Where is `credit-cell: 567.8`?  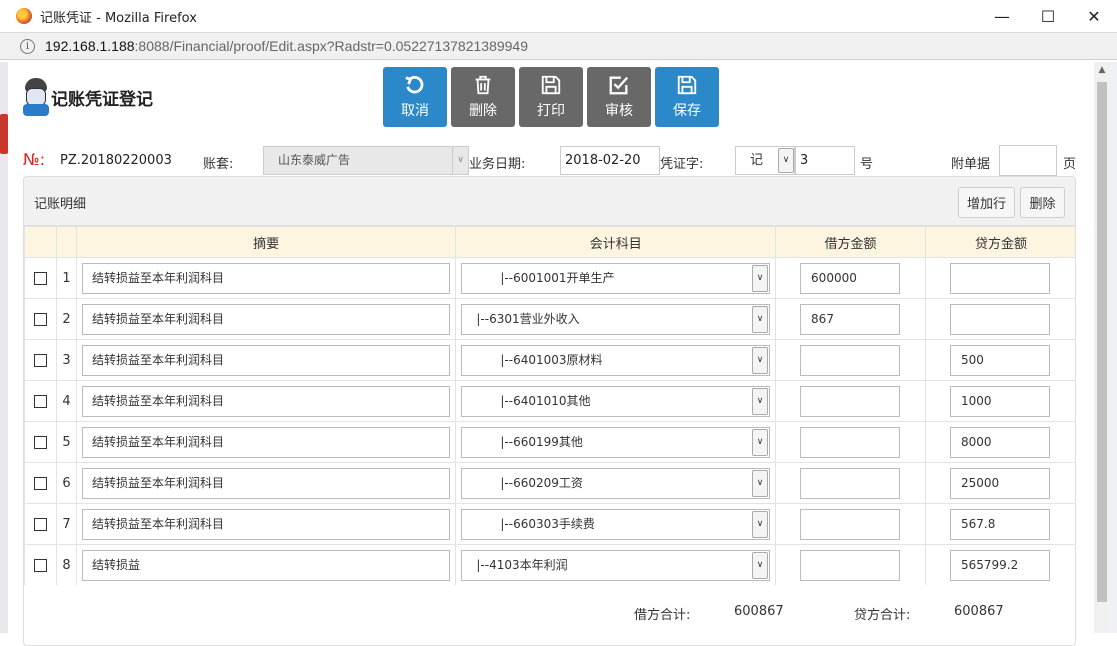
credit-cell: 567.8 is located at coordinates (1000, 524).